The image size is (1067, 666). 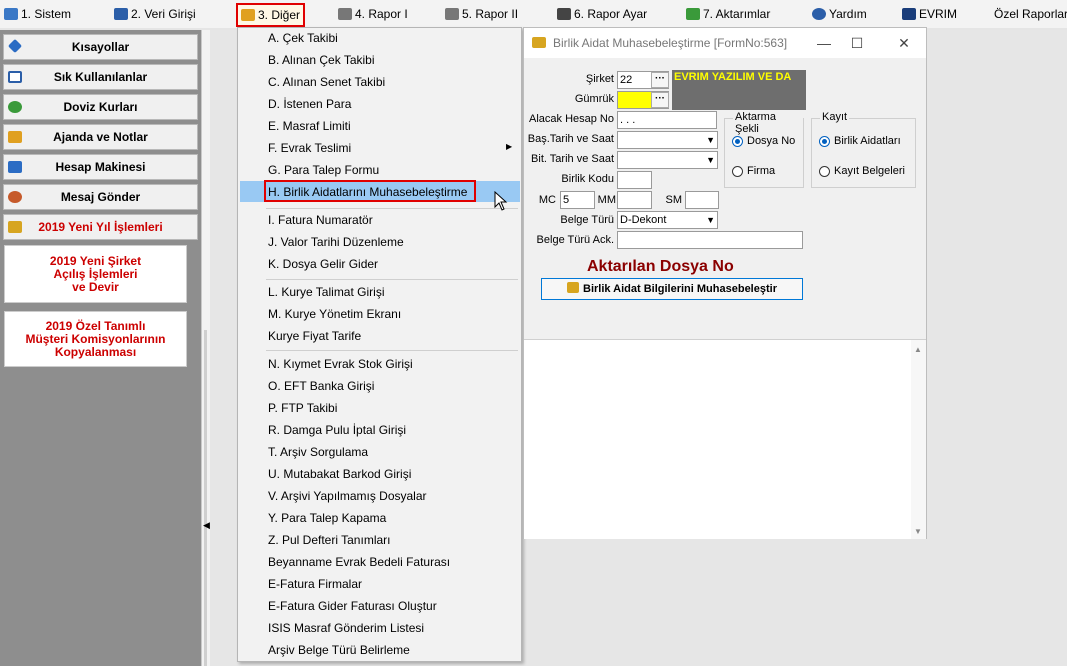 I want to click on menu-item-istenen-para: D. İstenen Para, so click(x=309, y=104).